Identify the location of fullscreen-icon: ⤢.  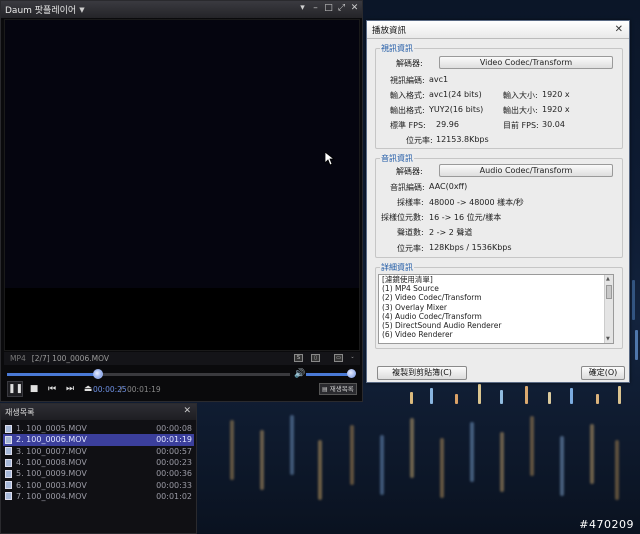
(341, 8).